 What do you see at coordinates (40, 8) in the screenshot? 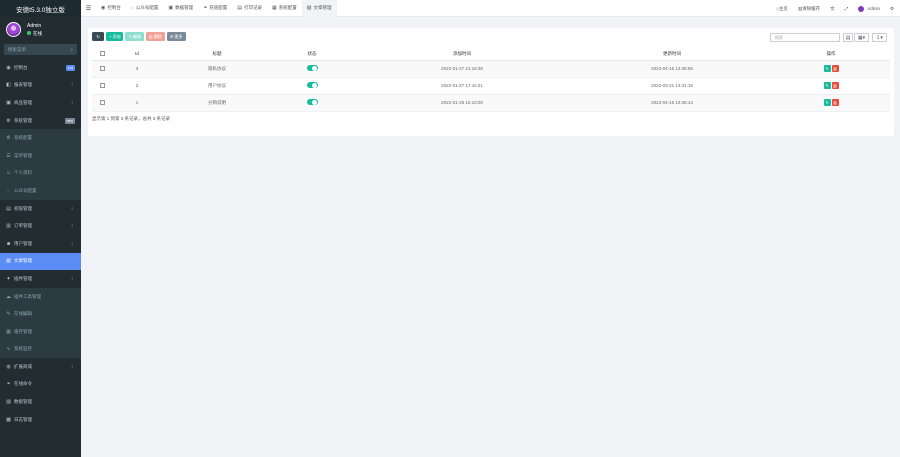
I see `brand-title: 安德t5.3.0独立版` at bounding box center [40, 8].